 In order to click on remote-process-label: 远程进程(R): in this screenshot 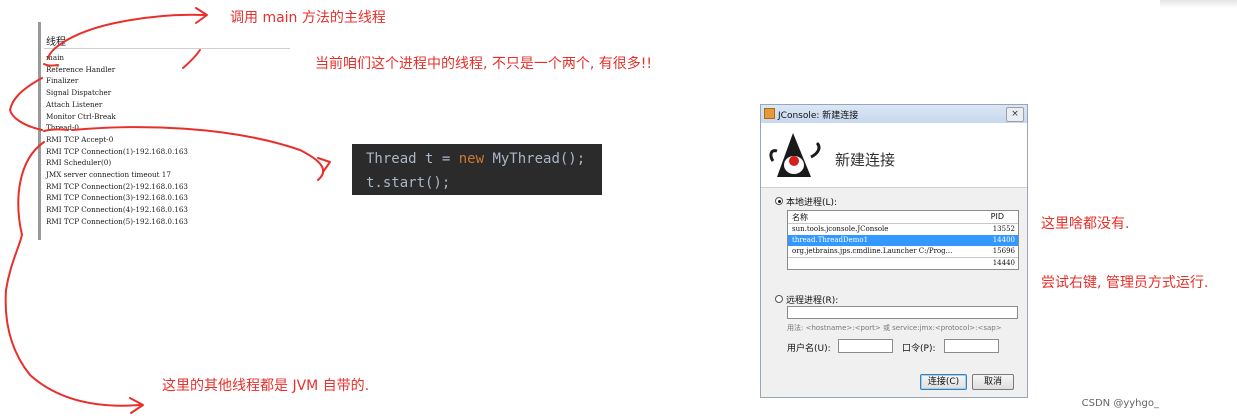, I will do `click(812, 301)`.